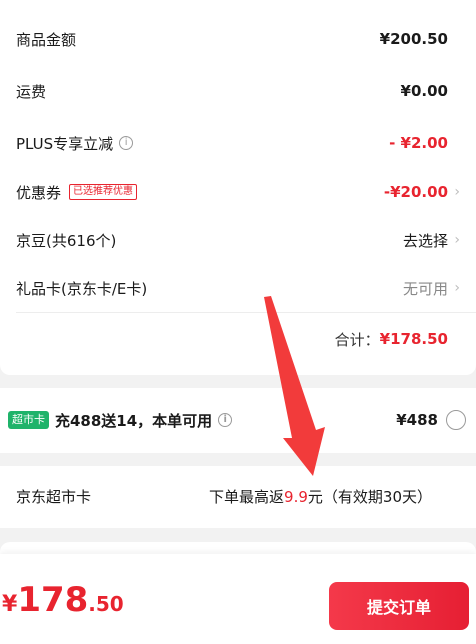  Describe the element at coordinates (106, 604) in the screenshot. I see `price-decimal: .50` at that location.